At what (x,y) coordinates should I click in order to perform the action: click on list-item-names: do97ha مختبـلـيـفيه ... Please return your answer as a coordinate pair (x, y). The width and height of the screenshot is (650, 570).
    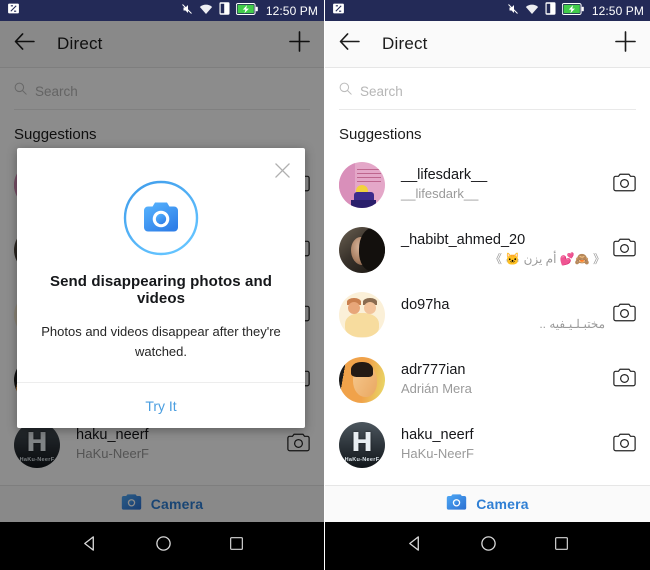
    Looking at the image, I should click on (503, 314).